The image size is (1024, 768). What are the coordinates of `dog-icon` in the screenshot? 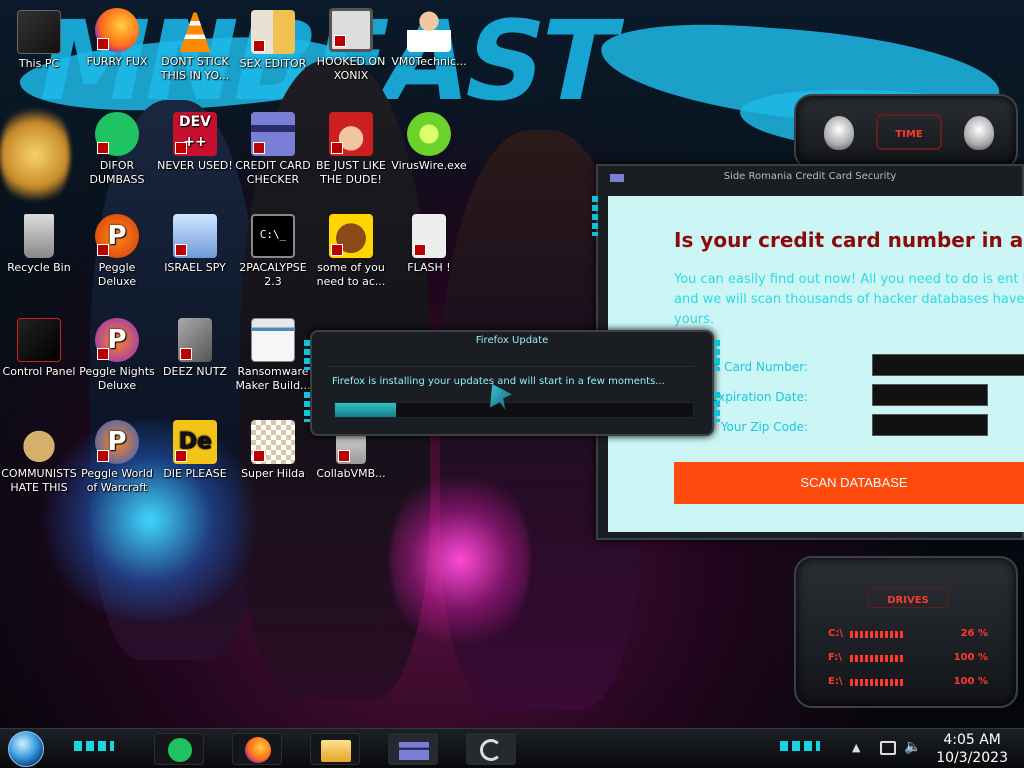 It's located at (351, 236).